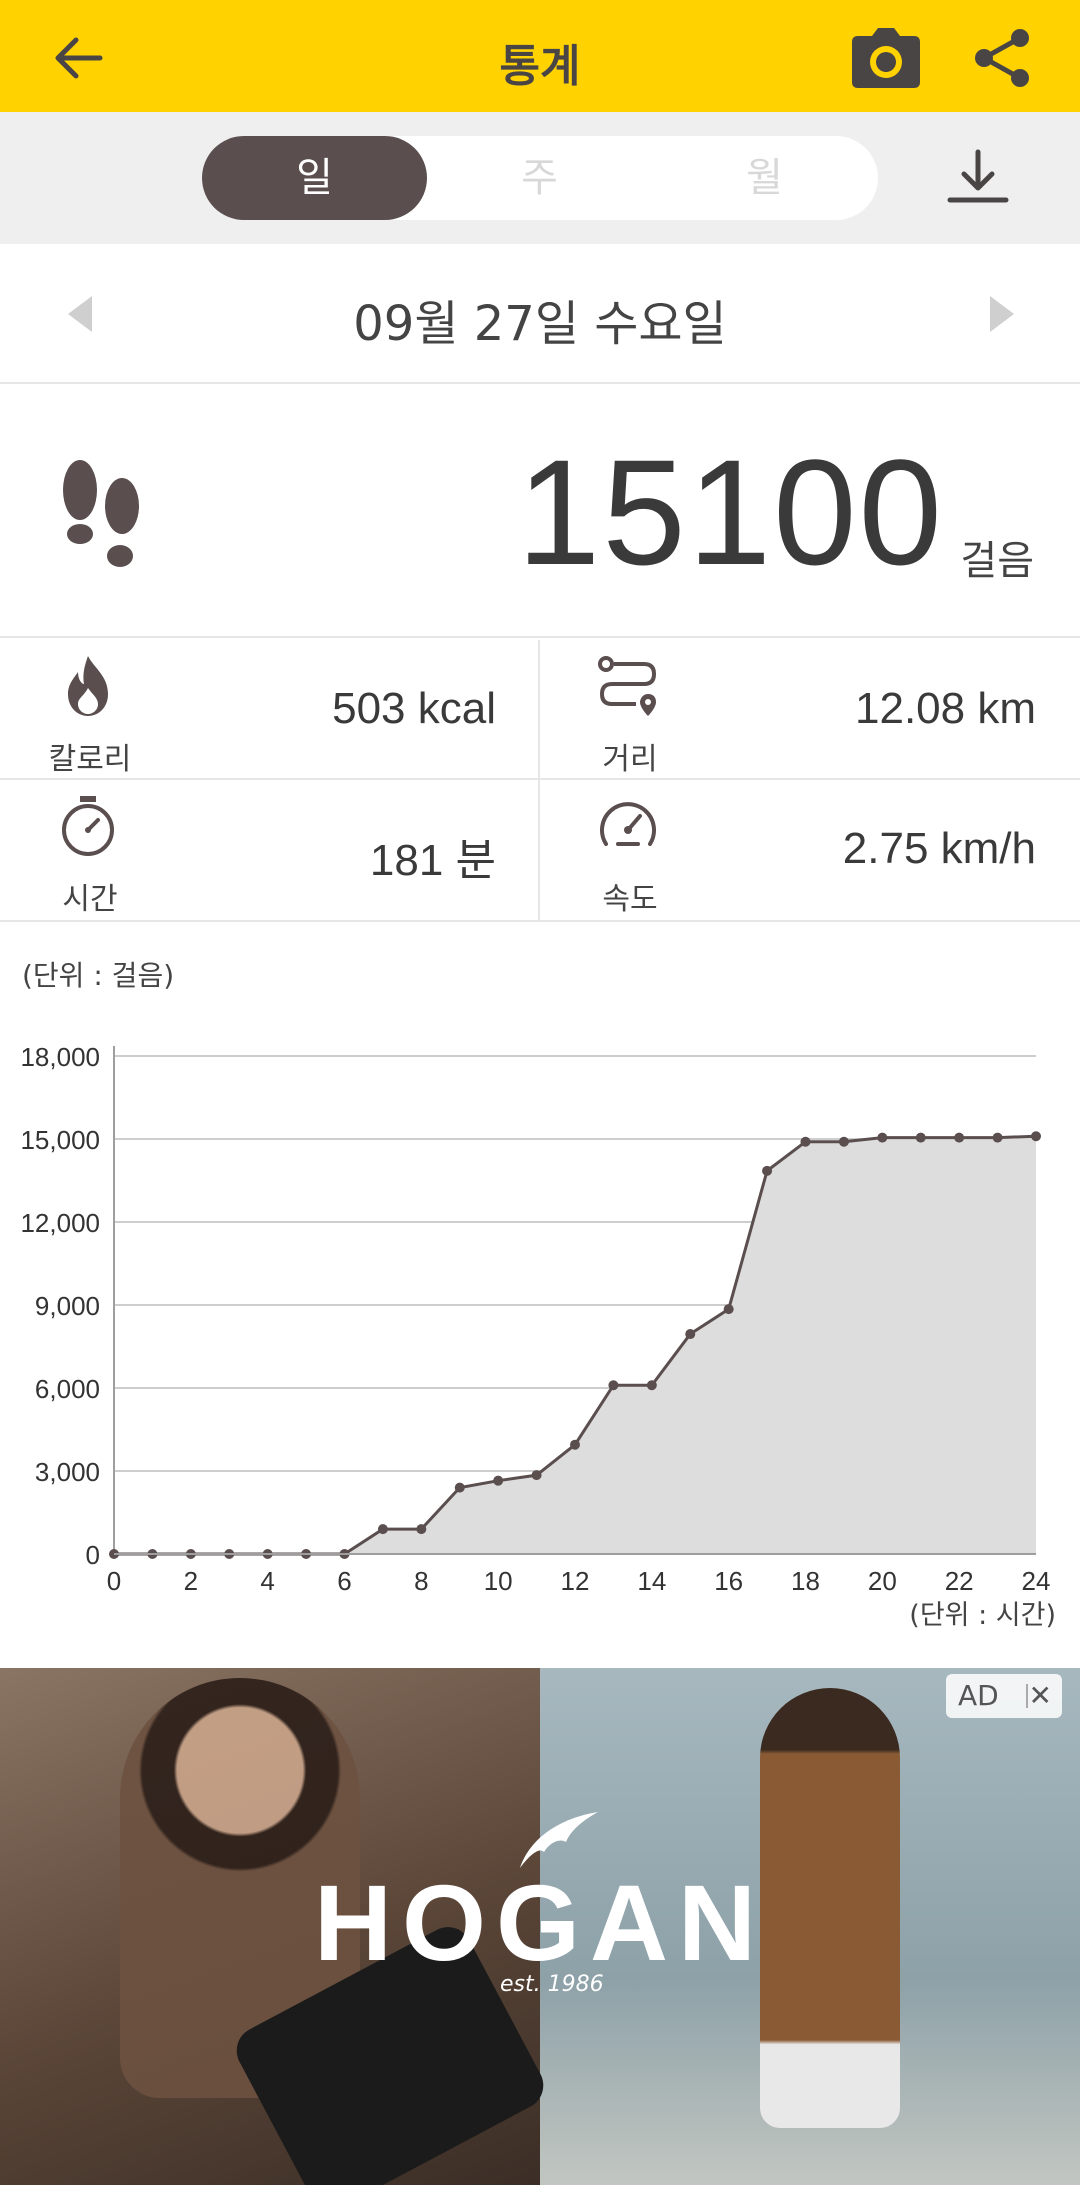 This screenshot has width=1080, height=2185. I want to click on x-tick-label: 0, so click(114, 1581).